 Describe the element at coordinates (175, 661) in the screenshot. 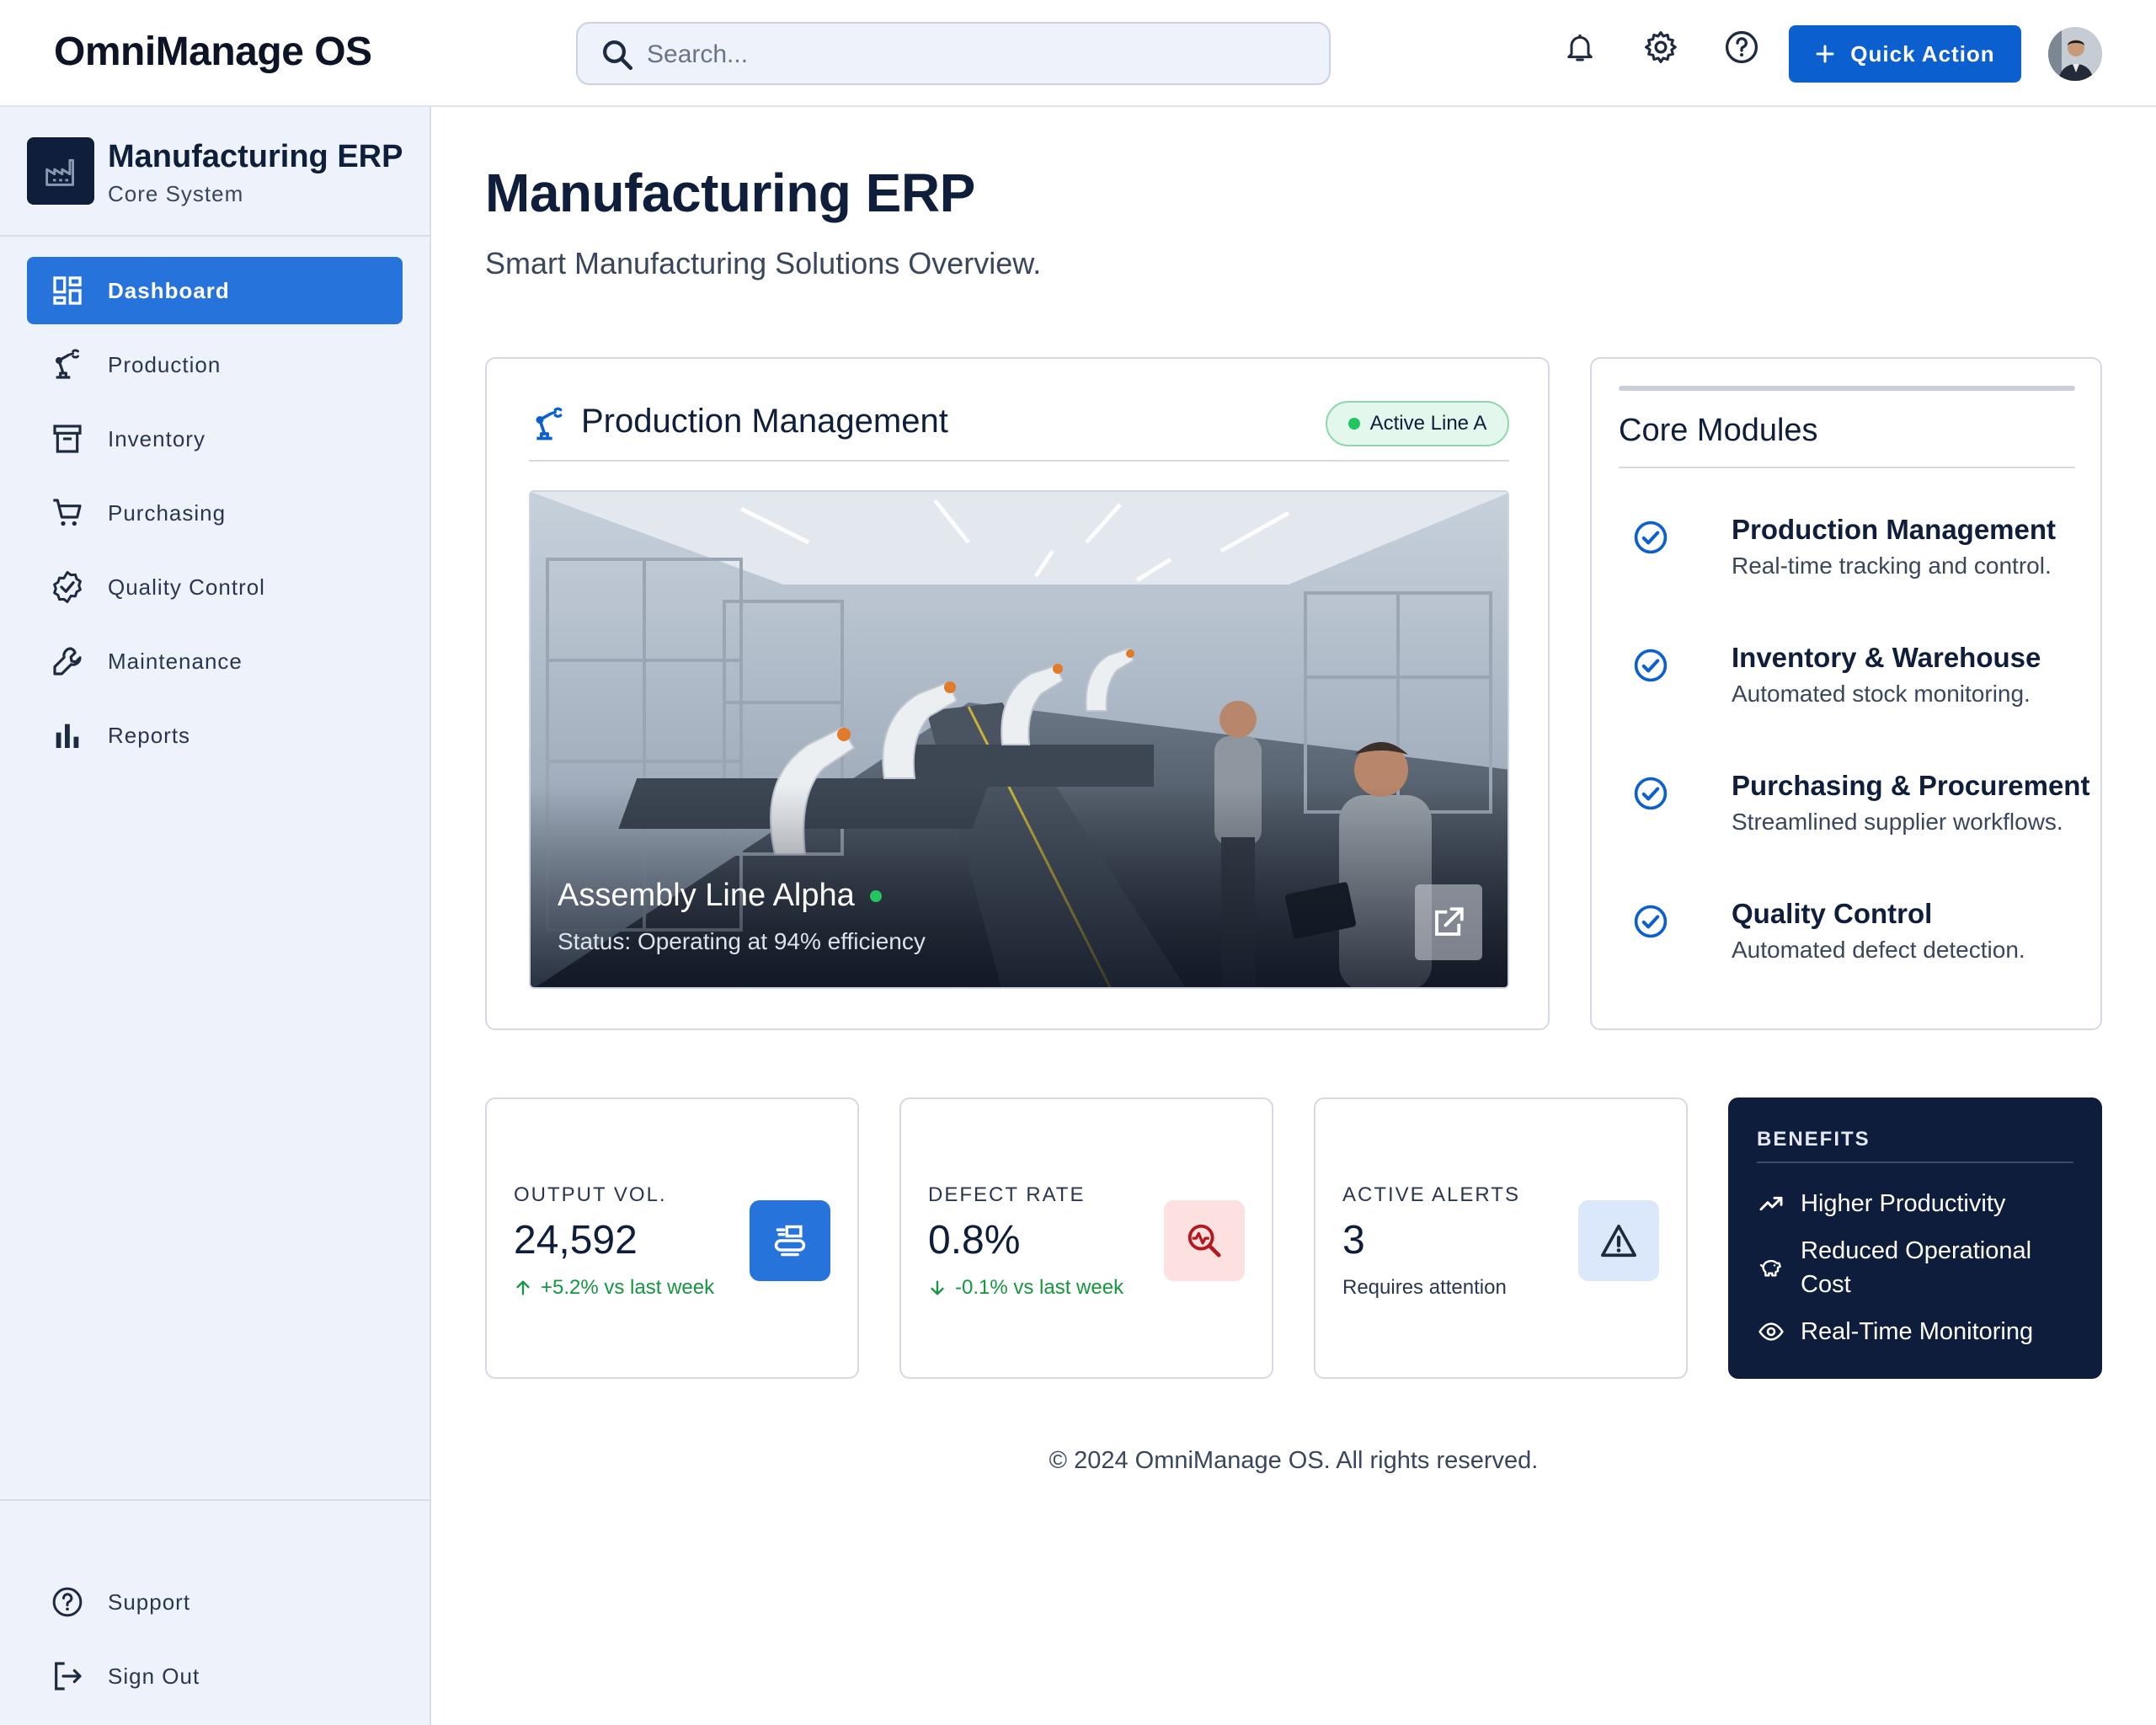

I see `sidebar-item-label: Maintenance` at that location.